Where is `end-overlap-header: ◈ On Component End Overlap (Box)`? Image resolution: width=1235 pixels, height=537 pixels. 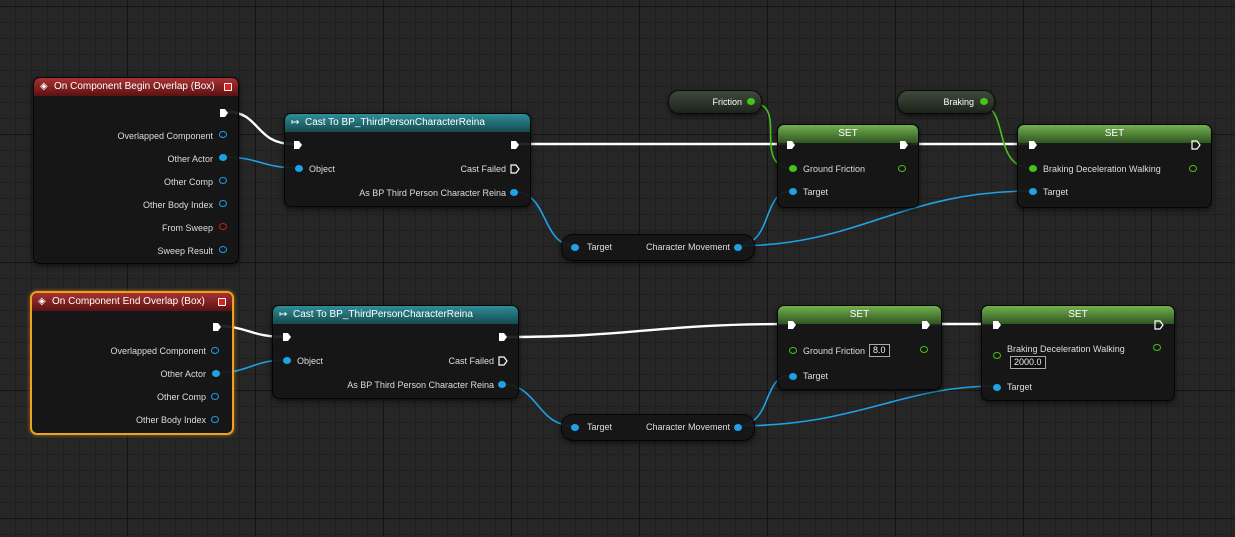
end-overlap-header: ◈ On Component End Overlap (Box) is located at coordinates (132, 302).